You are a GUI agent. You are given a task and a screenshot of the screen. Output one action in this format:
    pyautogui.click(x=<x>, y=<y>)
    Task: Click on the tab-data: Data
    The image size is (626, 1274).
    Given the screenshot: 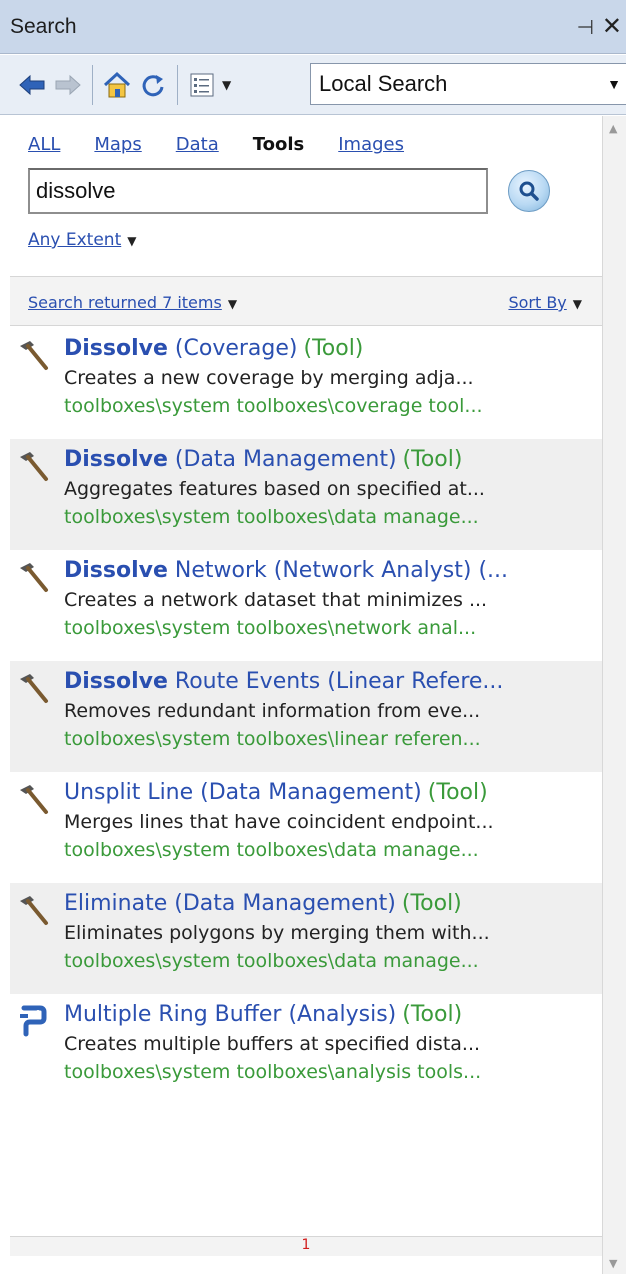 What is the action you would take?
    pyautogui.click(x=197, y=144)
    